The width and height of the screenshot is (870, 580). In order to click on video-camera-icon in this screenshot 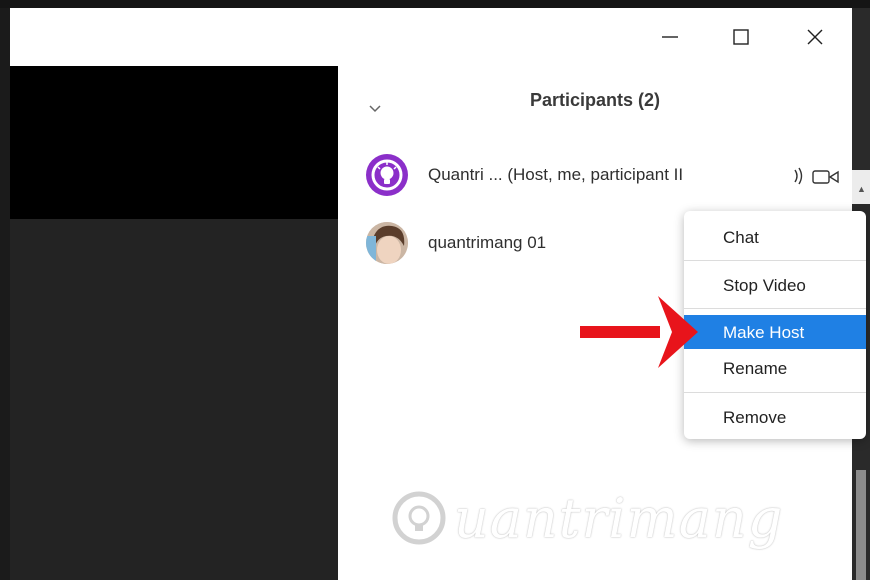, I will do `click(826, 179)`.